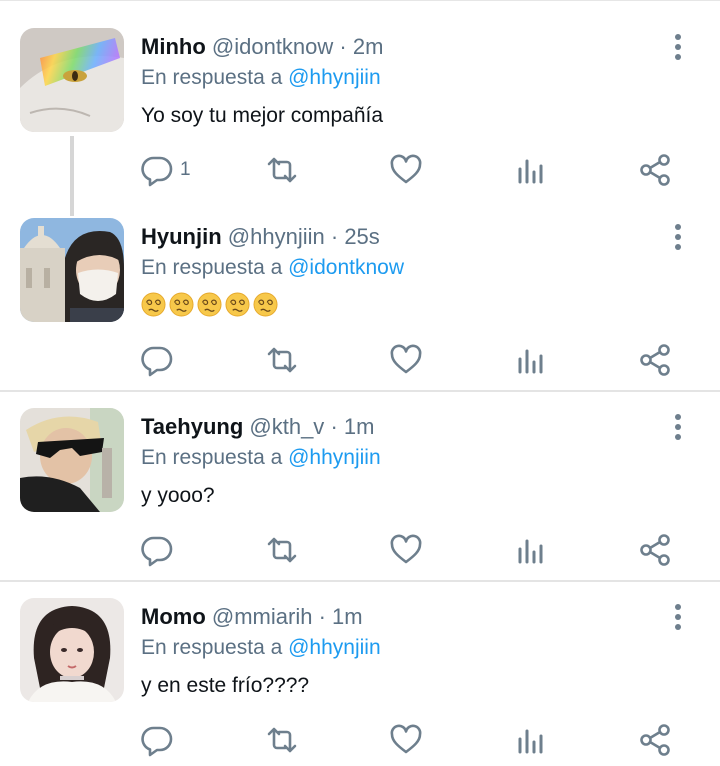 The image size is (720, 766). I want to click on author-handle: @mmiarih, so click(262, 616).